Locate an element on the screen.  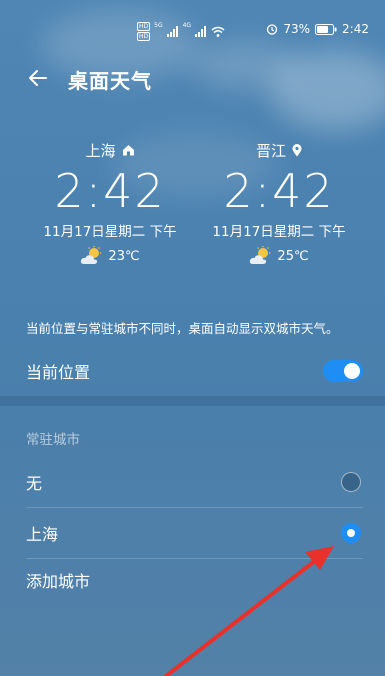
city-name-row: 上海 is located at coordinates (110, 150).